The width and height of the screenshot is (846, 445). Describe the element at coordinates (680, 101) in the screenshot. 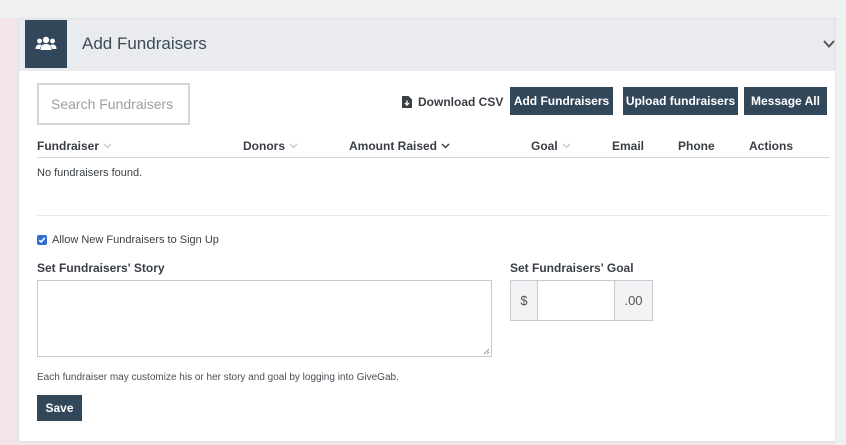

I see `upload-fundraisers-button: Upload fundraisers` at that location.